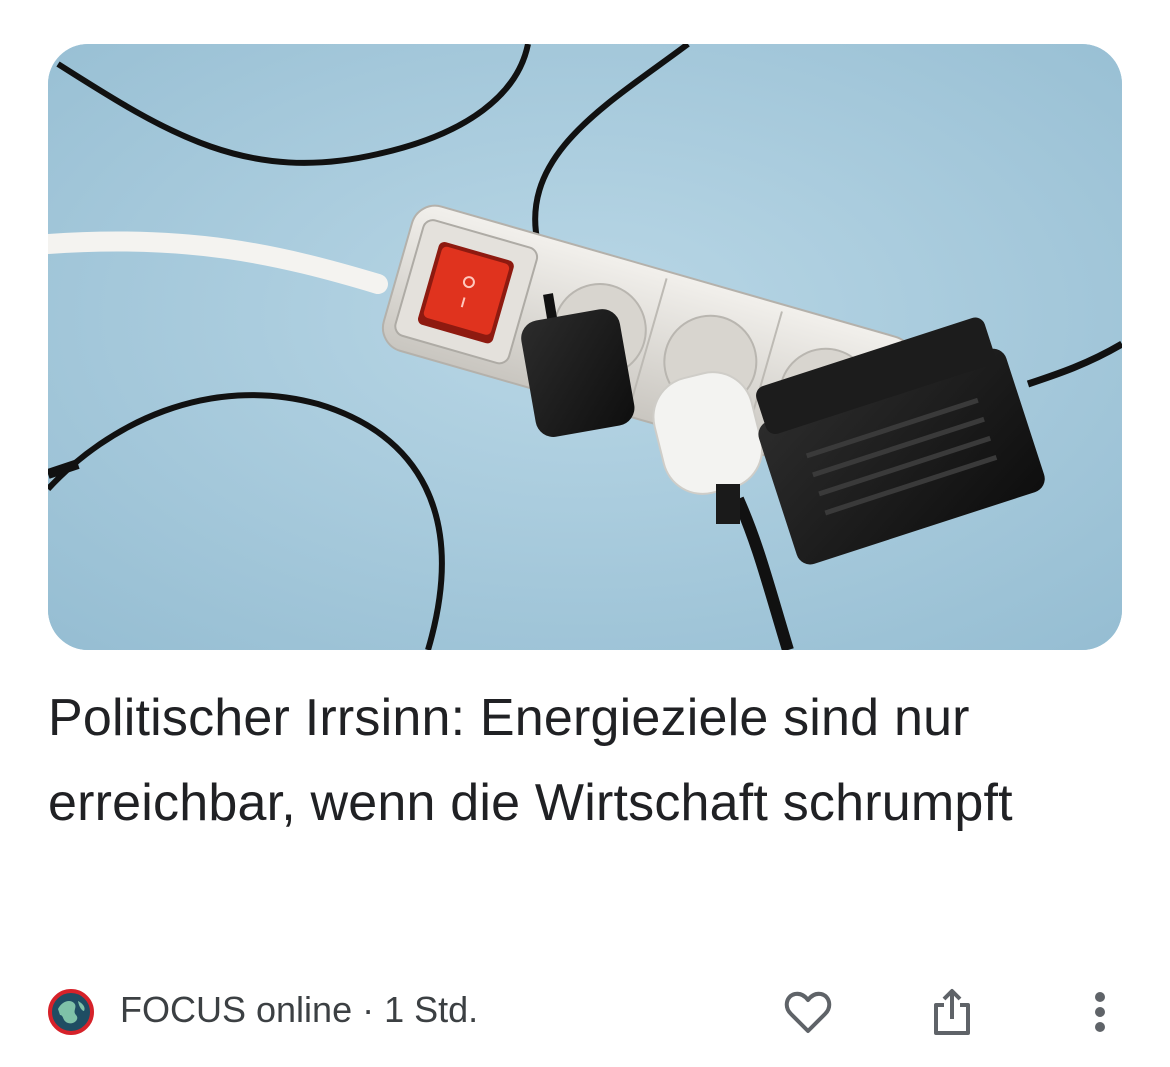 This screenshot has height=1067, width=1170. I want to click on focus-online-logo, so click(71, 1012).